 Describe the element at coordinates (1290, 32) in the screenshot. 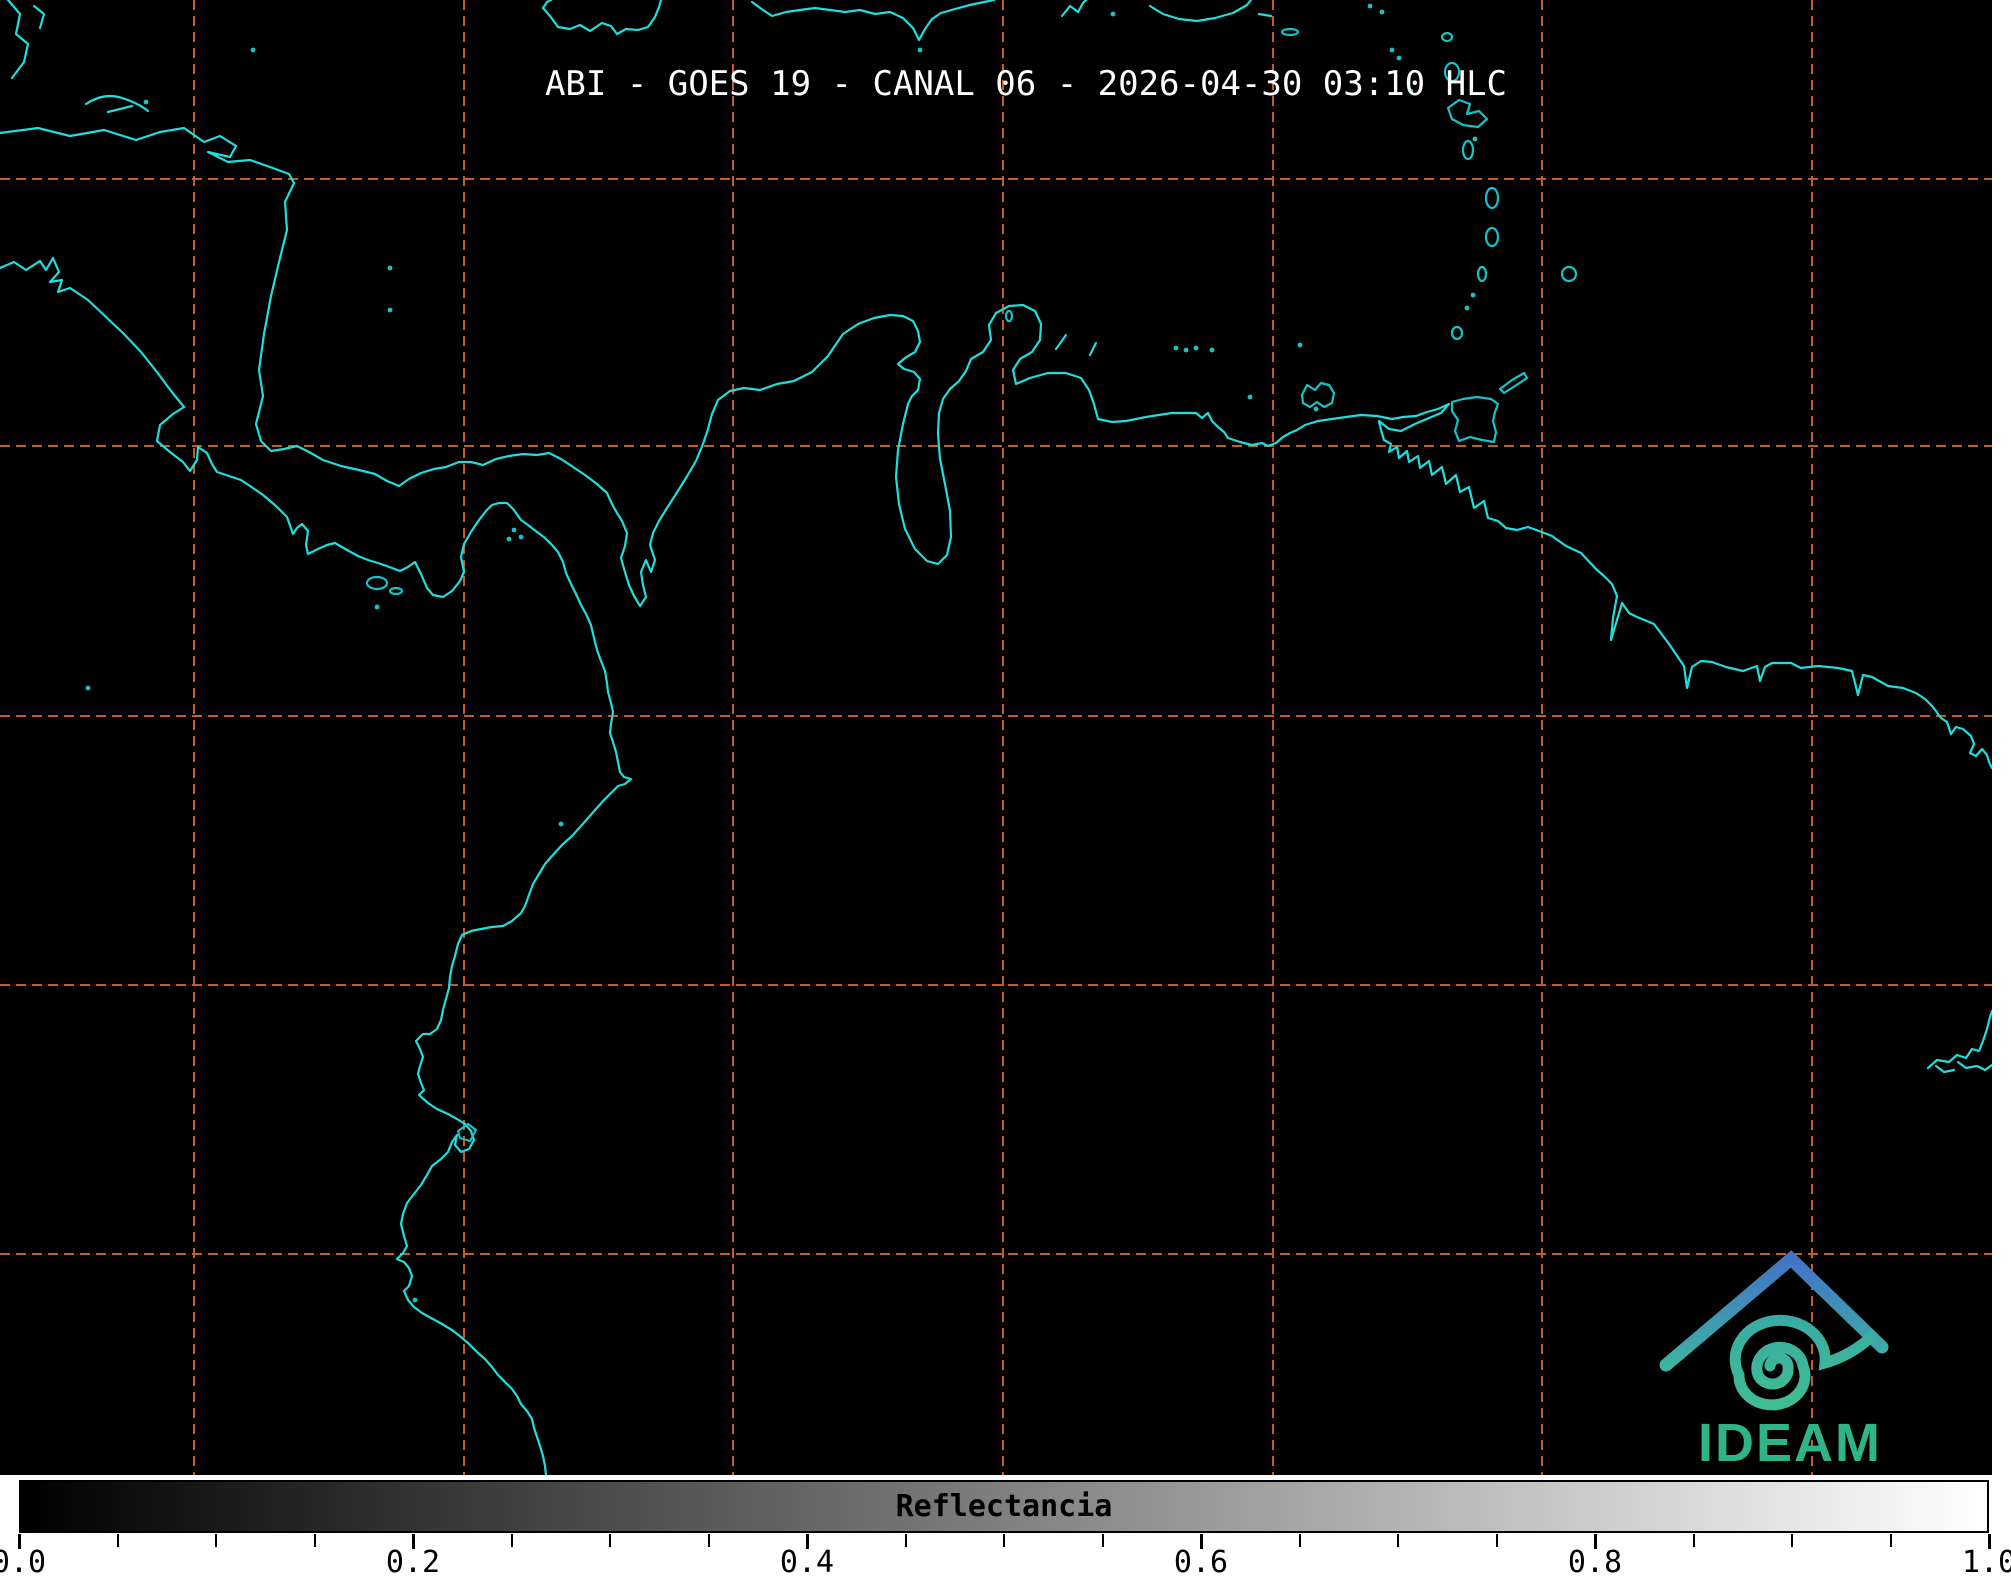

I see `island-st-croix` at that location.